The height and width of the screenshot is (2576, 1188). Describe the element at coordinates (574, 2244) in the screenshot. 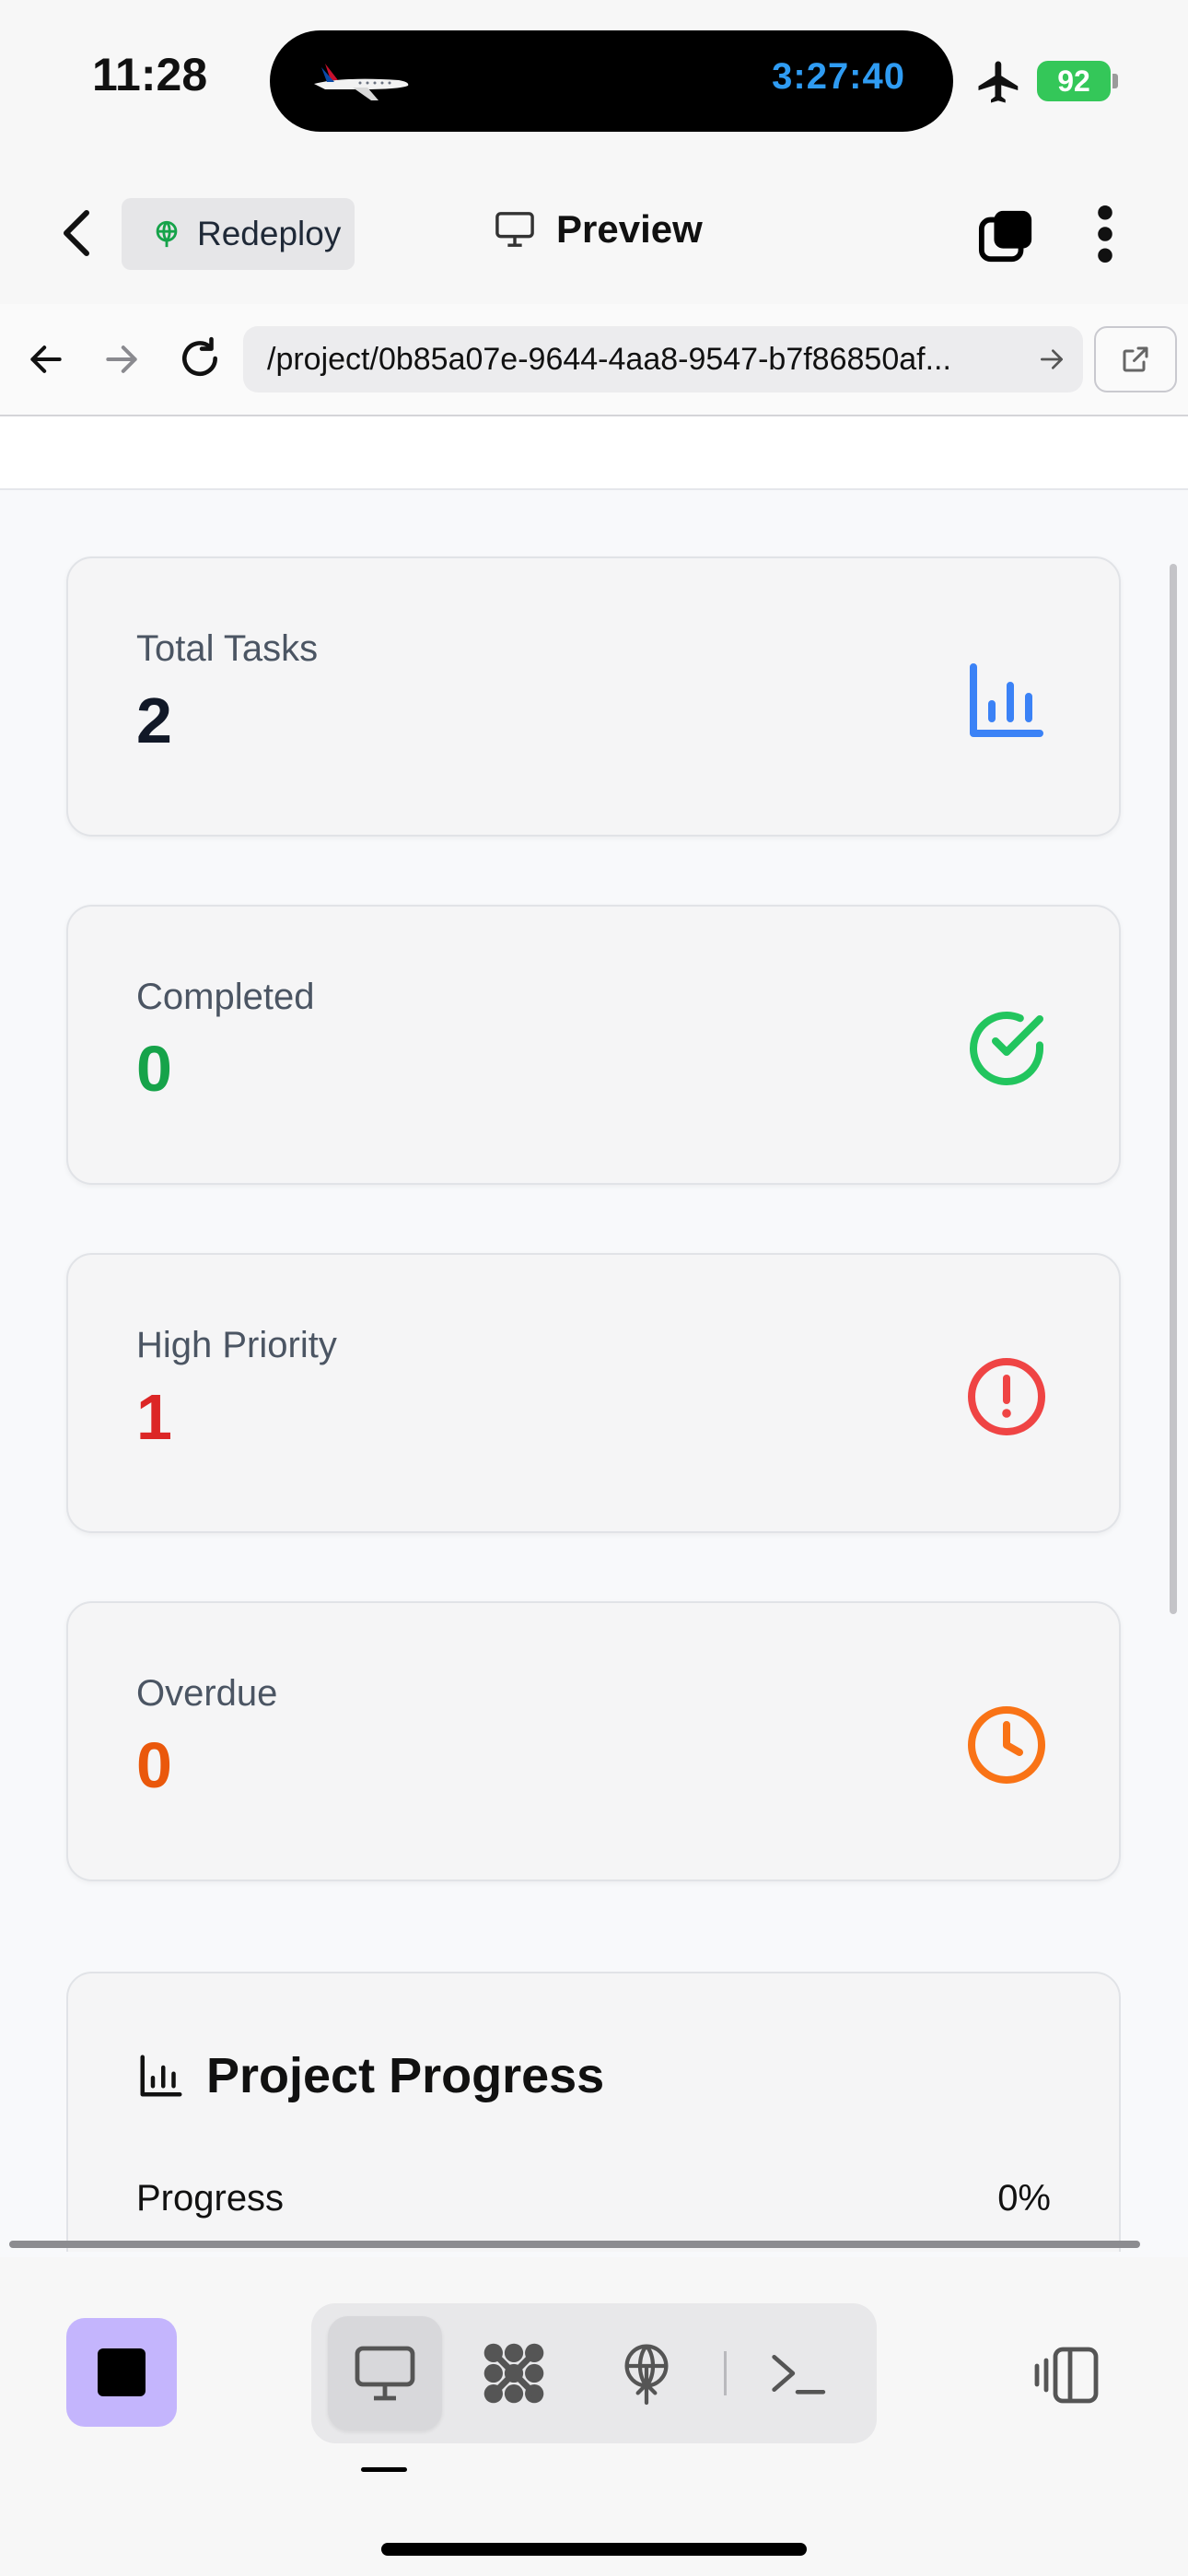

I see `horizontal-scrollbar` at that location.